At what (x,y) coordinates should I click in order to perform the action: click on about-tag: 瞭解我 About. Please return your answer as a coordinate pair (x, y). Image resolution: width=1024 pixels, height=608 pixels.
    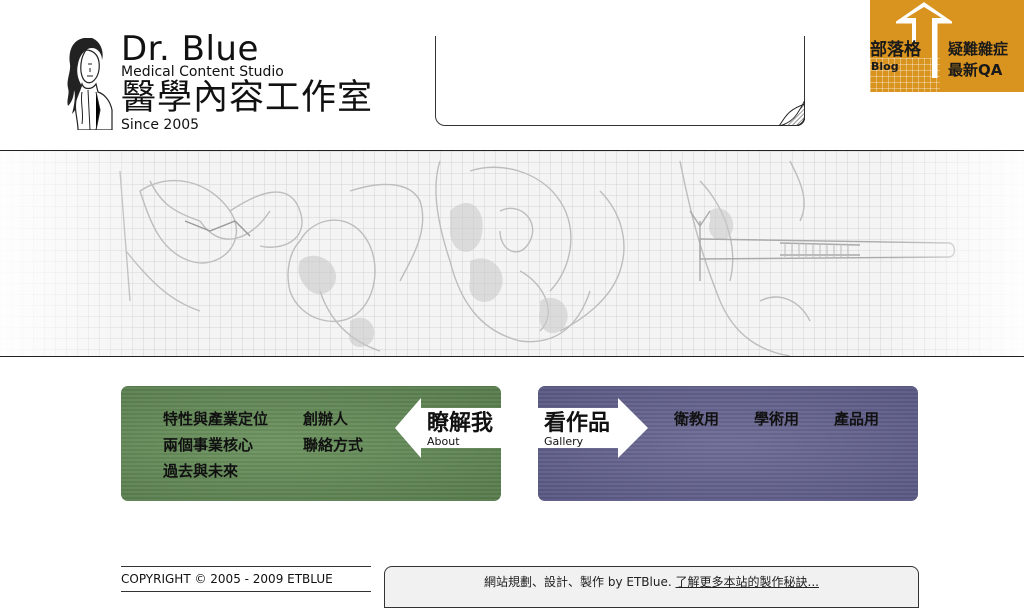
    Looking at the image, I should click on (448, 428).